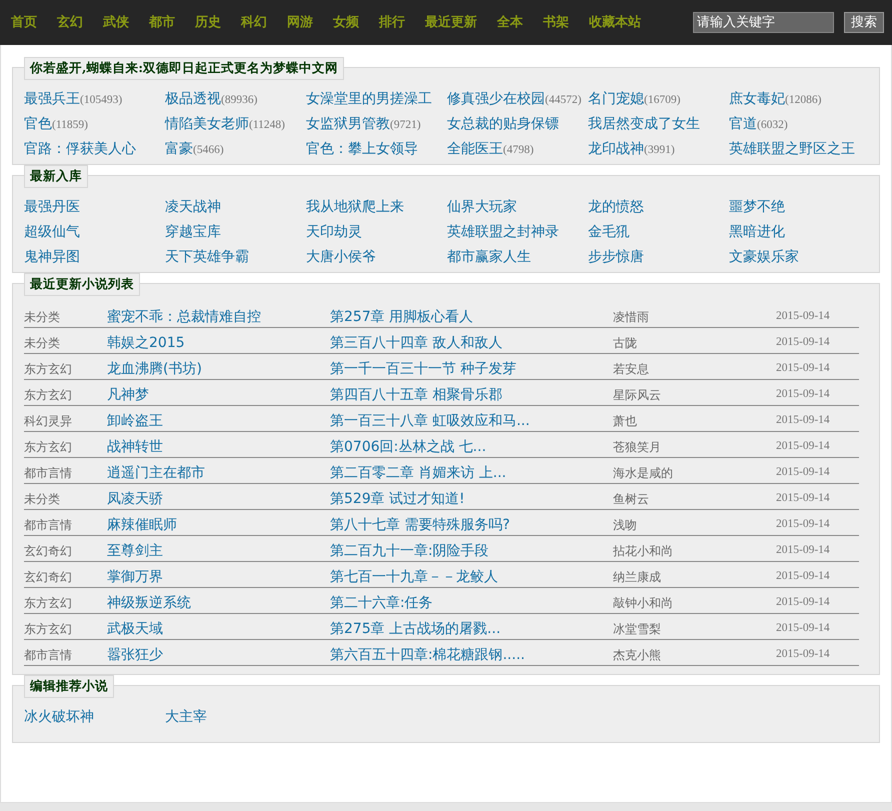 Image resolution: width=892 pixels, height=811 pixels. I want to click on book-link: 情陷美女老师, so click(207, 124).